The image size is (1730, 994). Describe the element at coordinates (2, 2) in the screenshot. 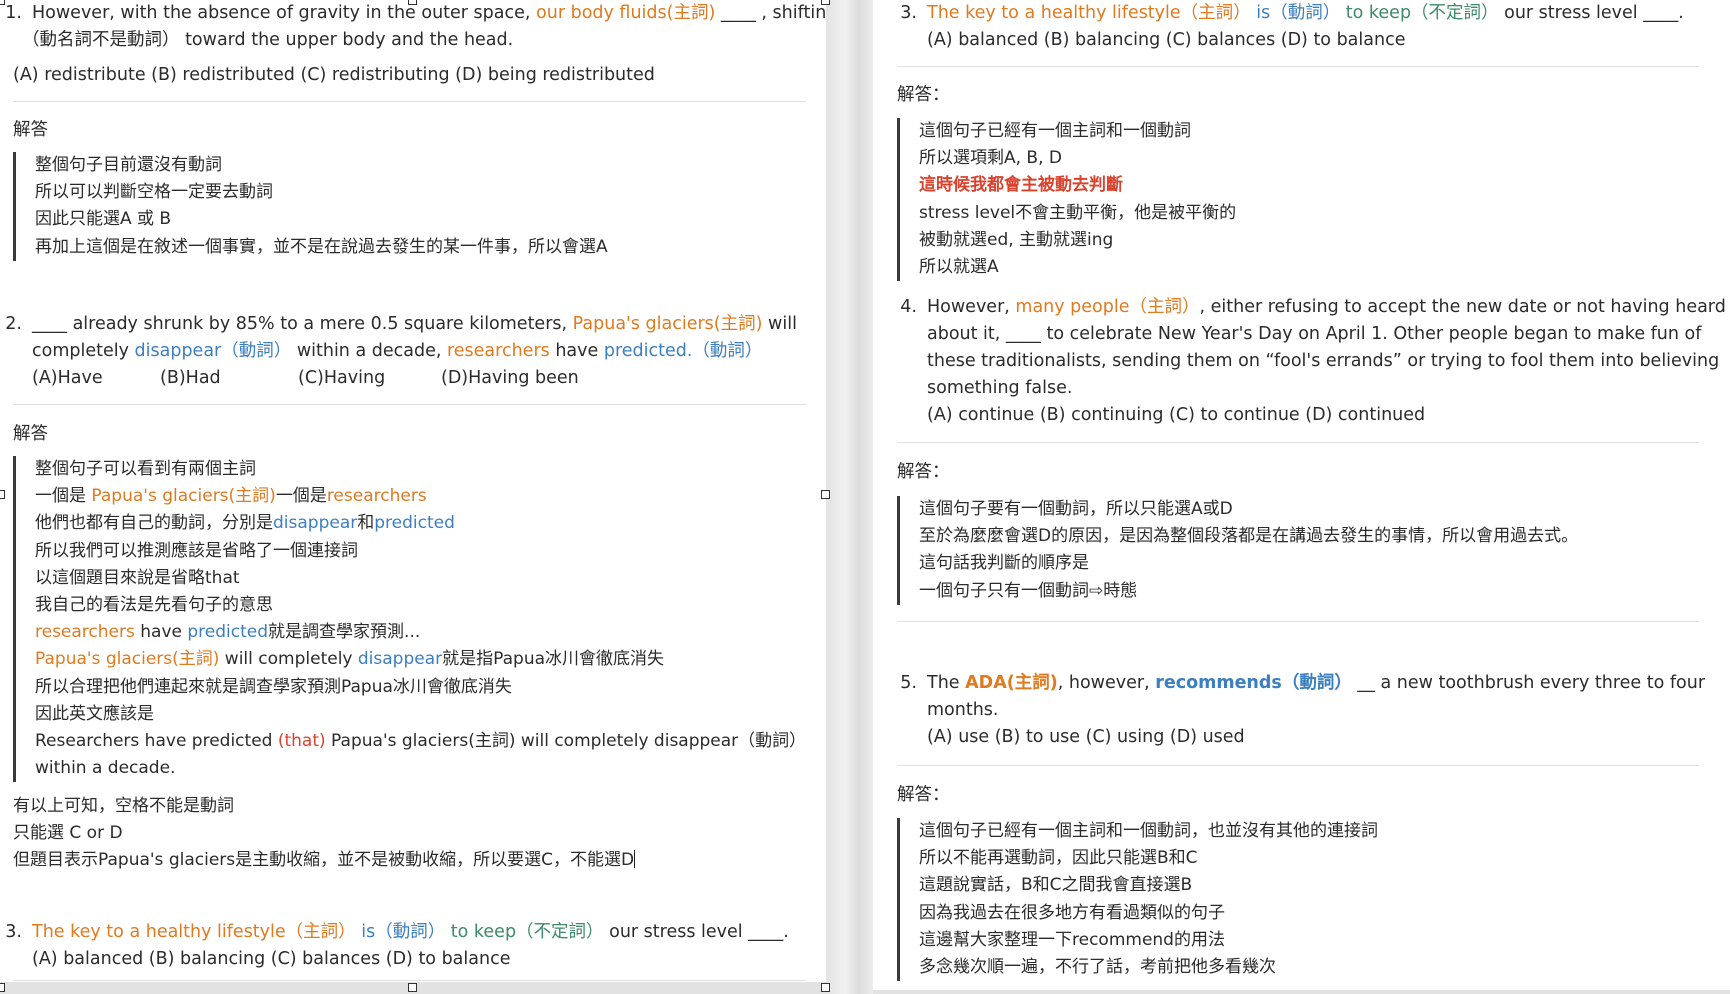

I see `resize-handle-top-left` at that location.